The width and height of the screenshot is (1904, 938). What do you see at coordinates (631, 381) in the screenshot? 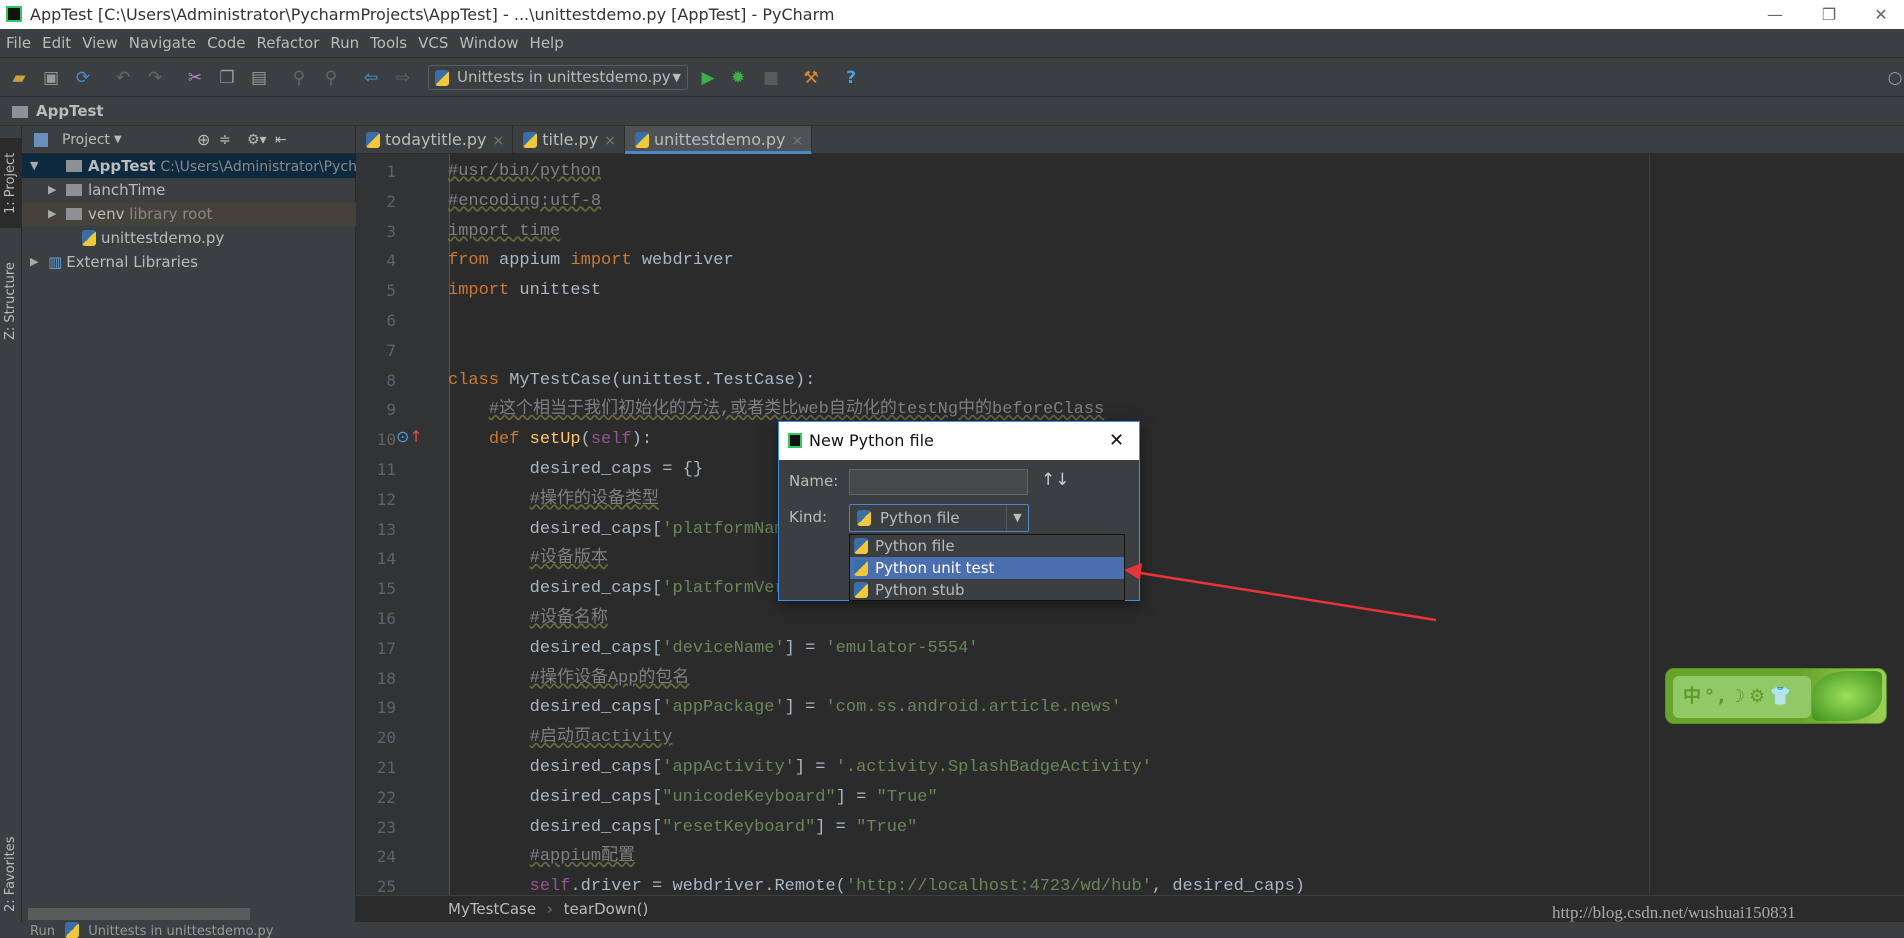
I see `code-line: class MyTestCase(unittest.TestCase):` at bounding box center [631, 381].